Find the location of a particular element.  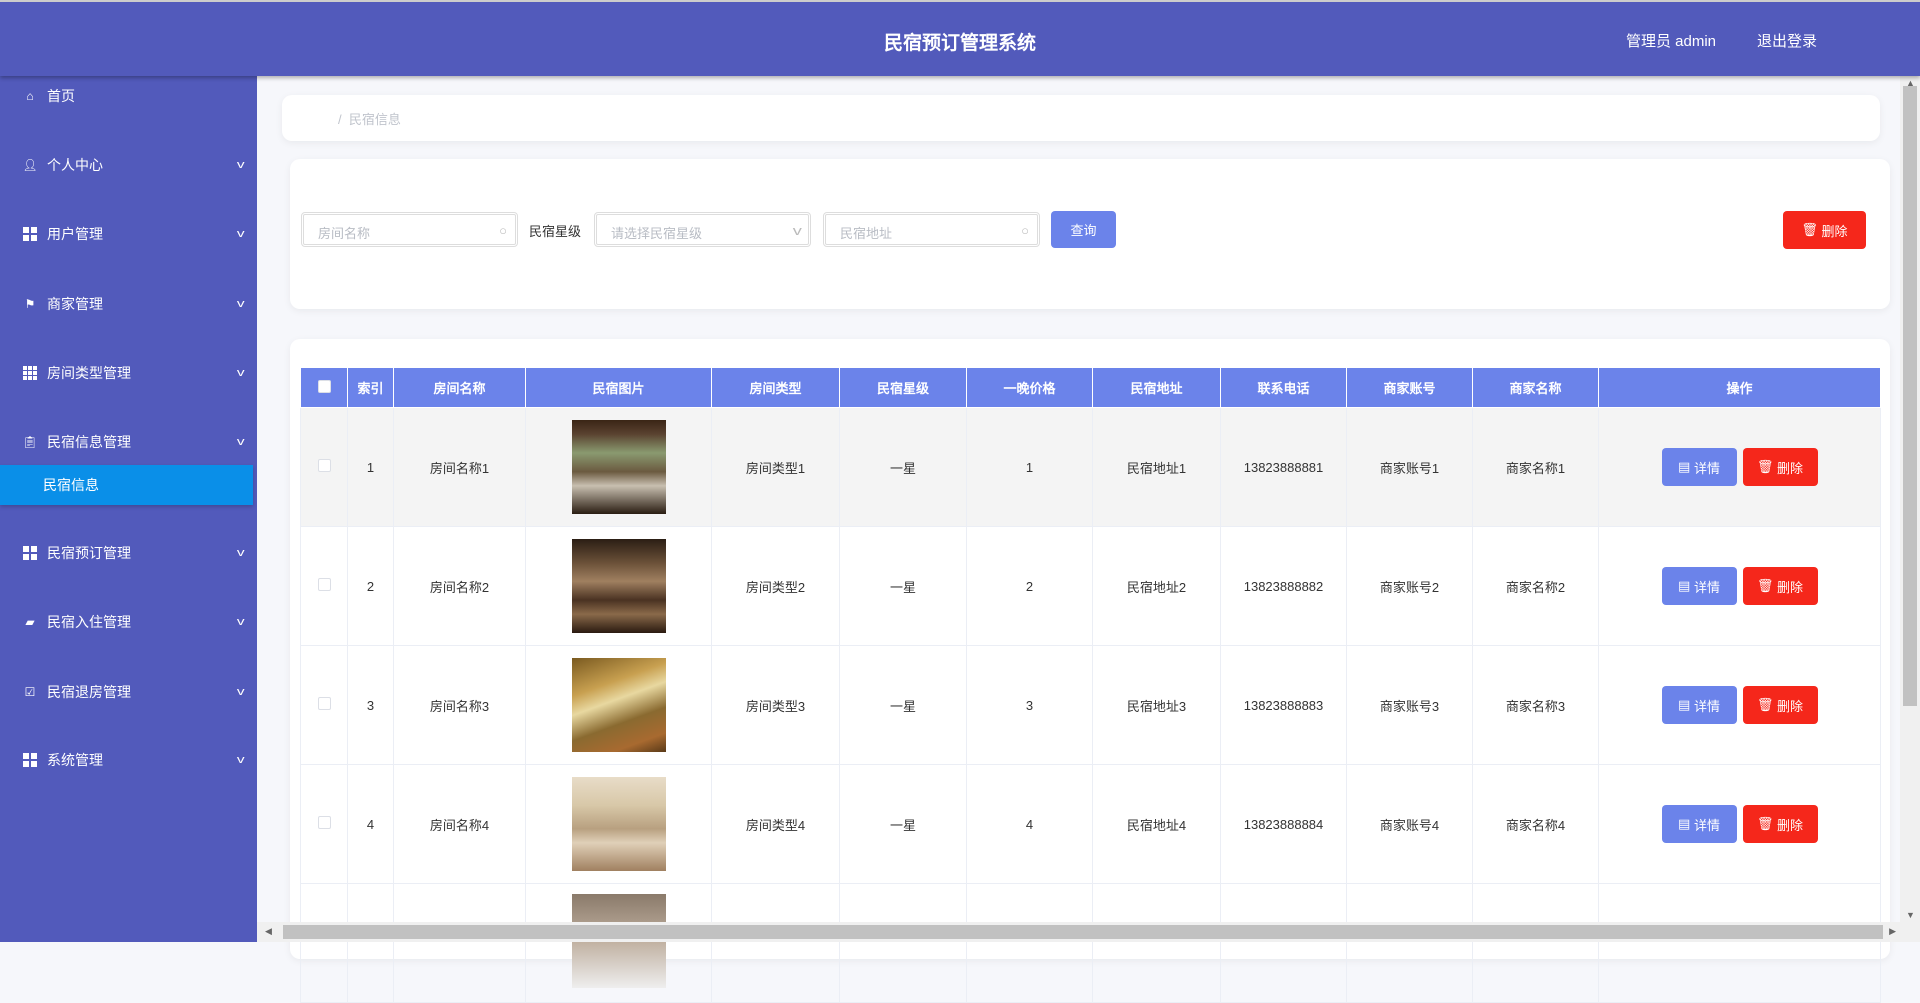

grid9-icon is located at coordinates (30, 373).